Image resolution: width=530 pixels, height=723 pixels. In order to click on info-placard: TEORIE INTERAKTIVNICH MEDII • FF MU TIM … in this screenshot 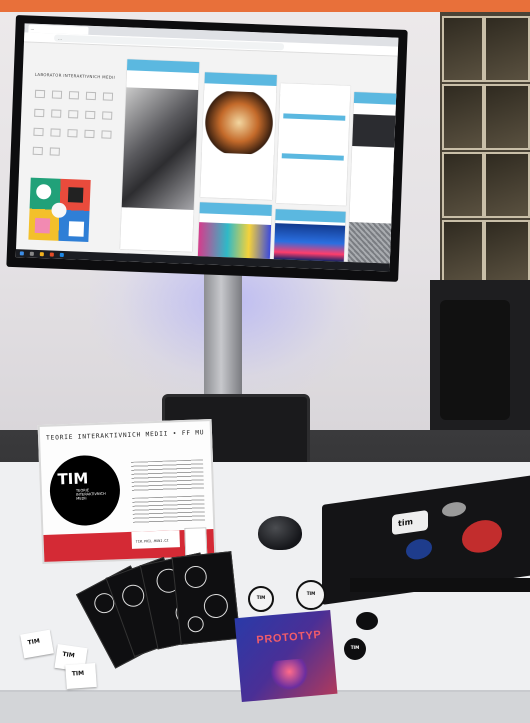, I will do `click(127, 491)`.